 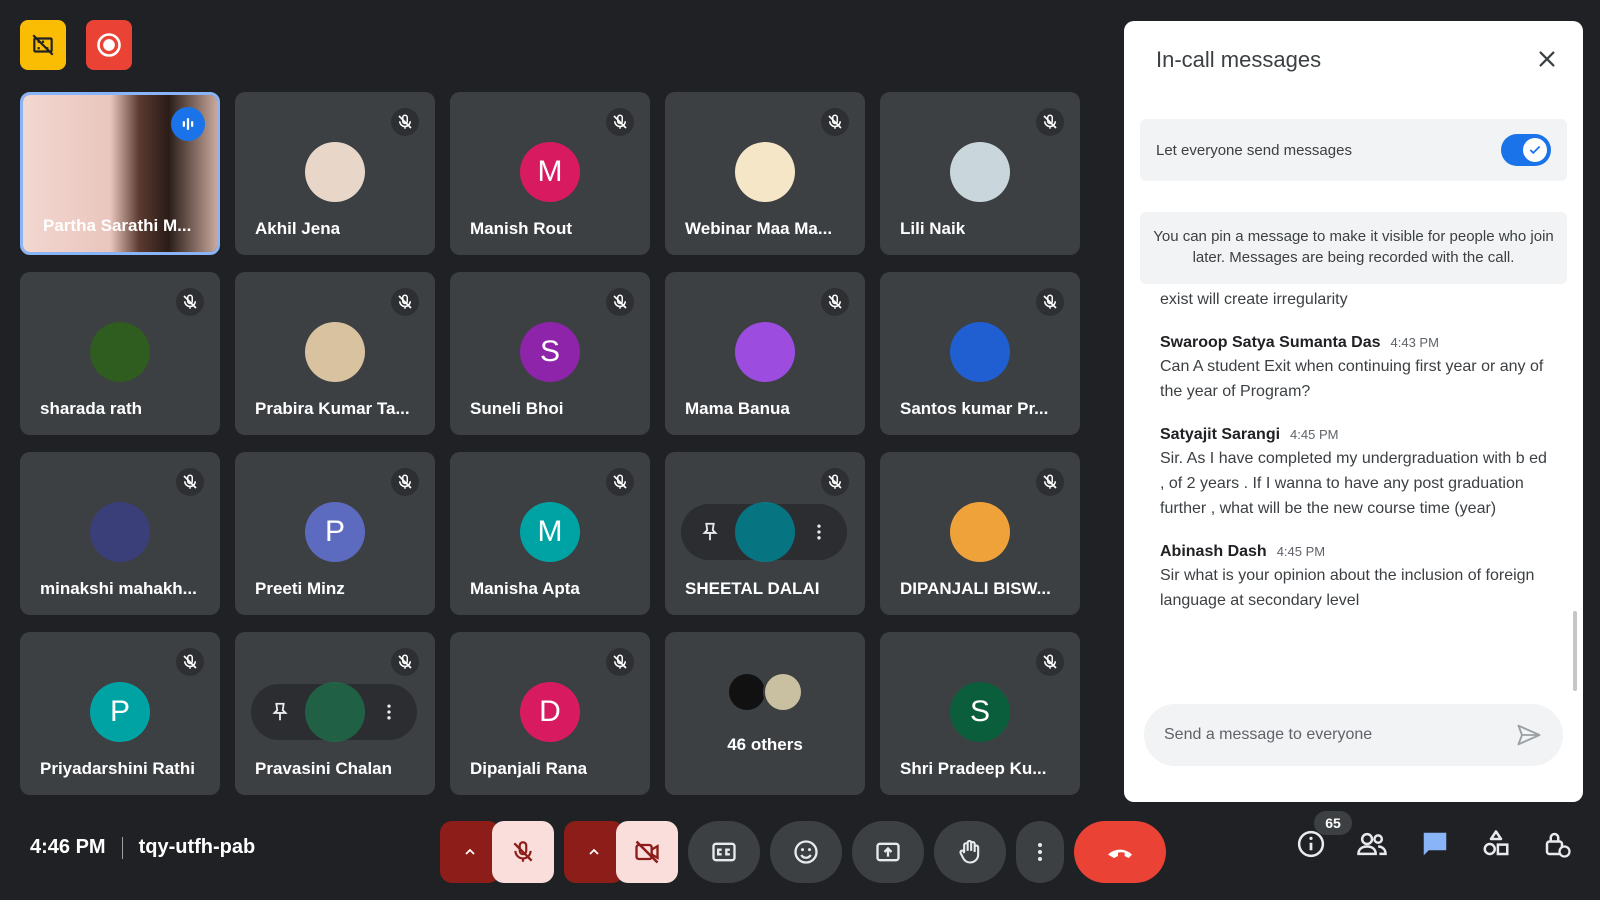 I want to click on people-button, so click(x=1372, y=846).